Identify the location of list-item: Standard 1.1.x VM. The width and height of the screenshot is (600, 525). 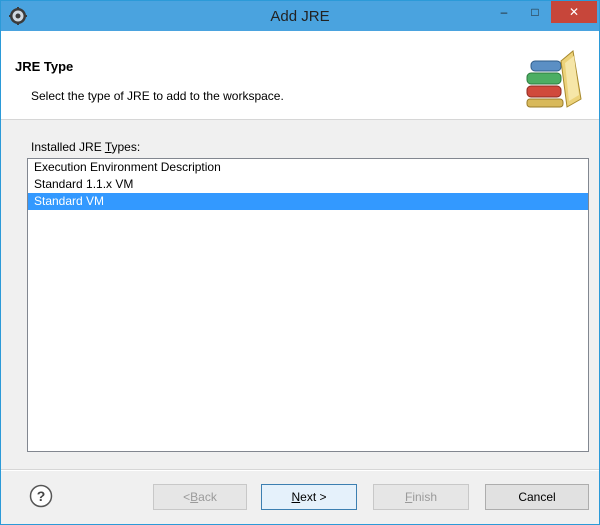
(308, 184).